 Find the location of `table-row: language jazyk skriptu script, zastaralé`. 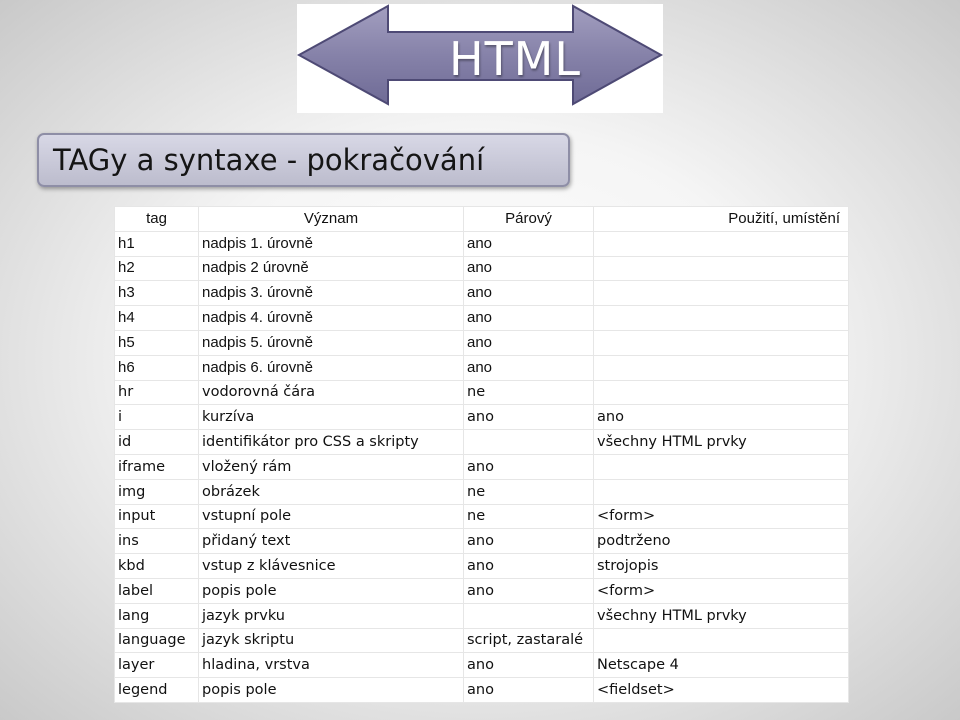

table-row: language jazyk skriptu script, zastaralé is located at coordinates (481, 640).